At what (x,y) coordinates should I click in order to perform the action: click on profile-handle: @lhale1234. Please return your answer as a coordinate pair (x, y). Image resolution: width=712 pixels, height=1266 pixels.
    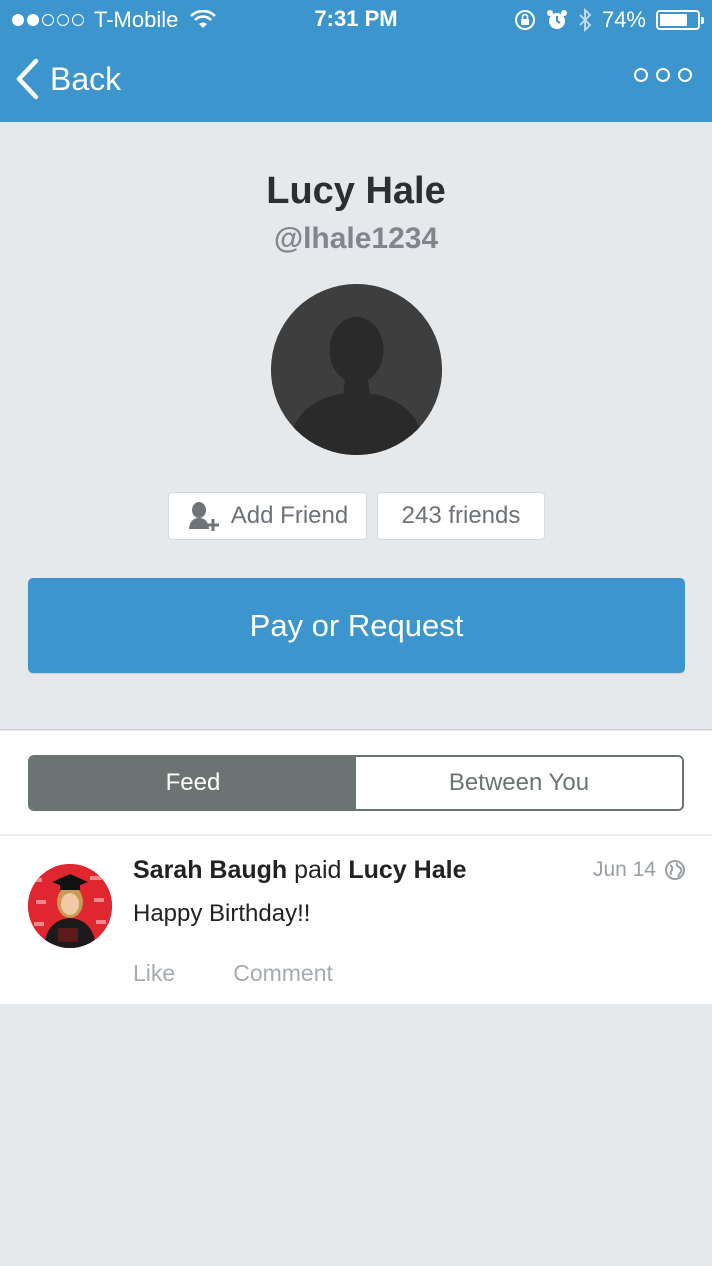
    Looking at the image, I should click on (356, 238).